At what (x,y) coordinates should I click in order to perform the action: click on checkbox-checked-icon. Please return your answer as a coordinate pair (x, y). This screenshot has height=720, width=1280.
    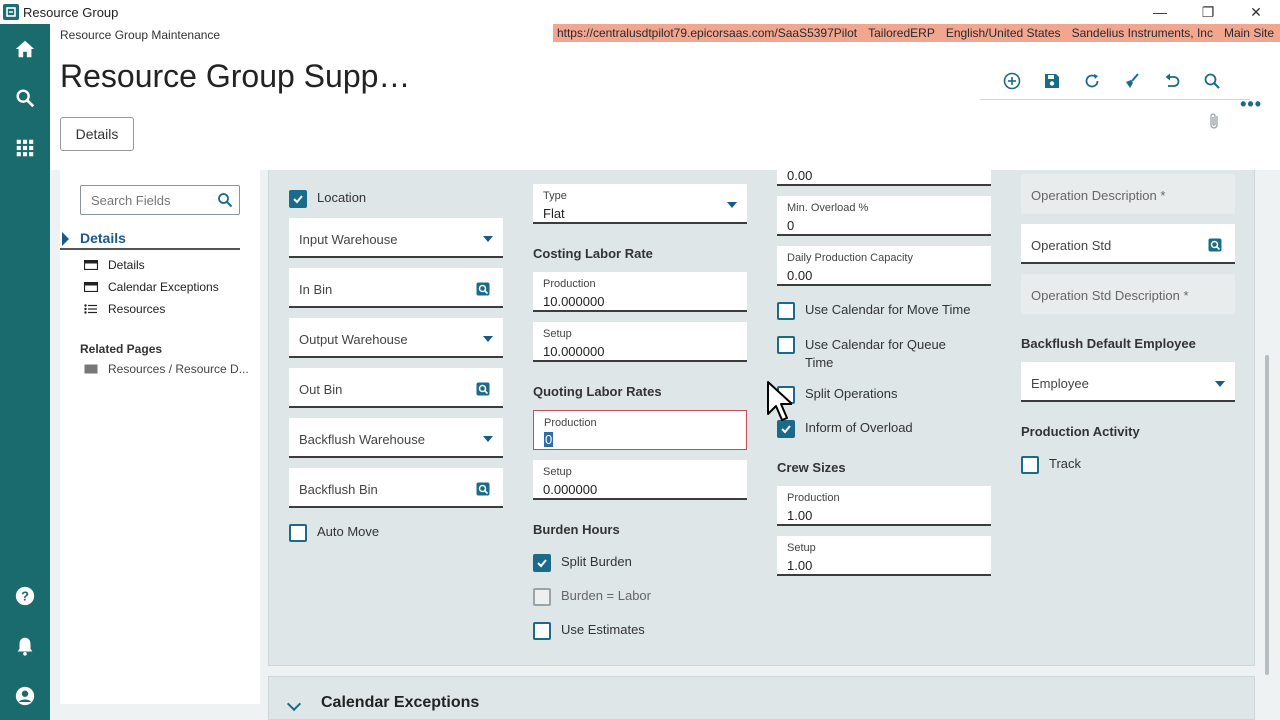
    Looking at the image, I should click on (542, 563).